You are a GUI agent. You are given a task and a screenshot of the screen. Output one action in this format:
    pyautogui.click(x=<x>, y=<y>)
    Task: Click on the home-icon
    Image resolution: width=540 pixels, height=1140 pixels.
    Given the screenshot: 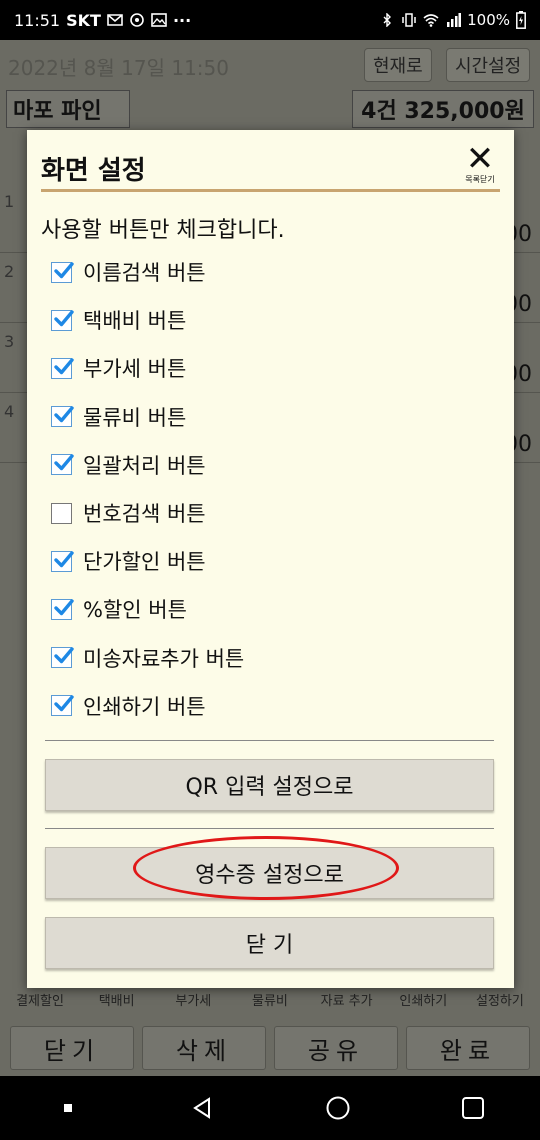 What is the action you would take?
    pyautogui.click(x=337, y=1108)
    